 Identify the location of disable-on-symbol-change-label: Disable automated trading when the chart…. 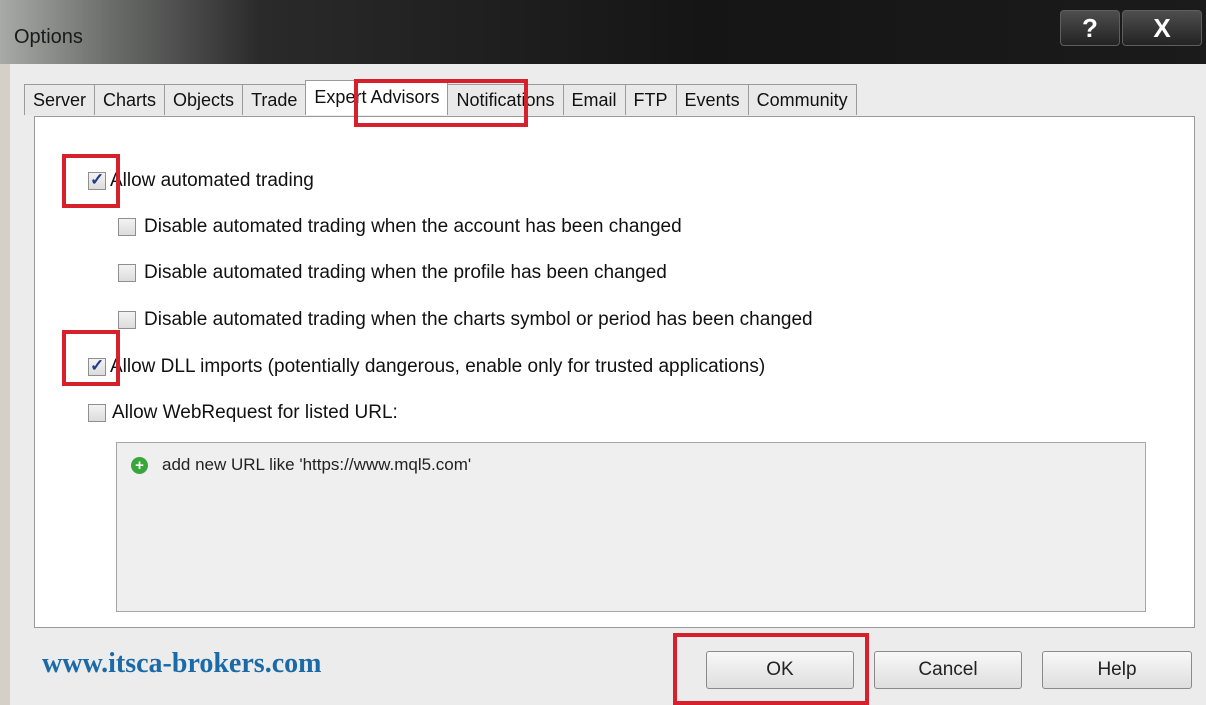
(478, 319).